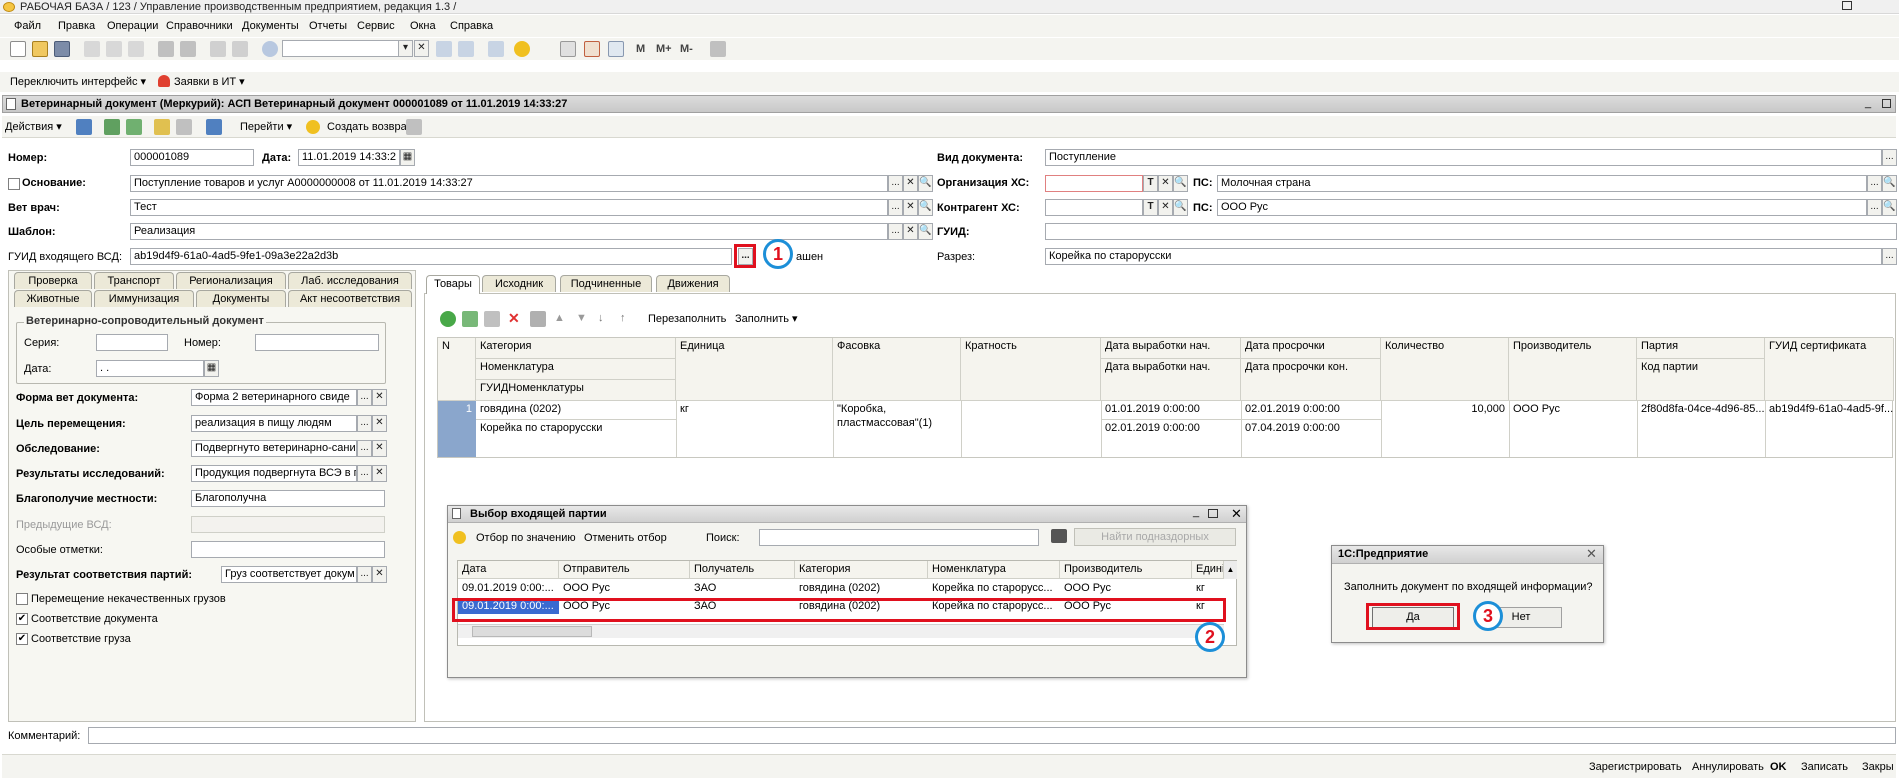 This screenshot has height=783, width=1899. Describe the element at coordinates (910, 207) in the screenshot. I see `vet-clear-button: ✕` at that location.